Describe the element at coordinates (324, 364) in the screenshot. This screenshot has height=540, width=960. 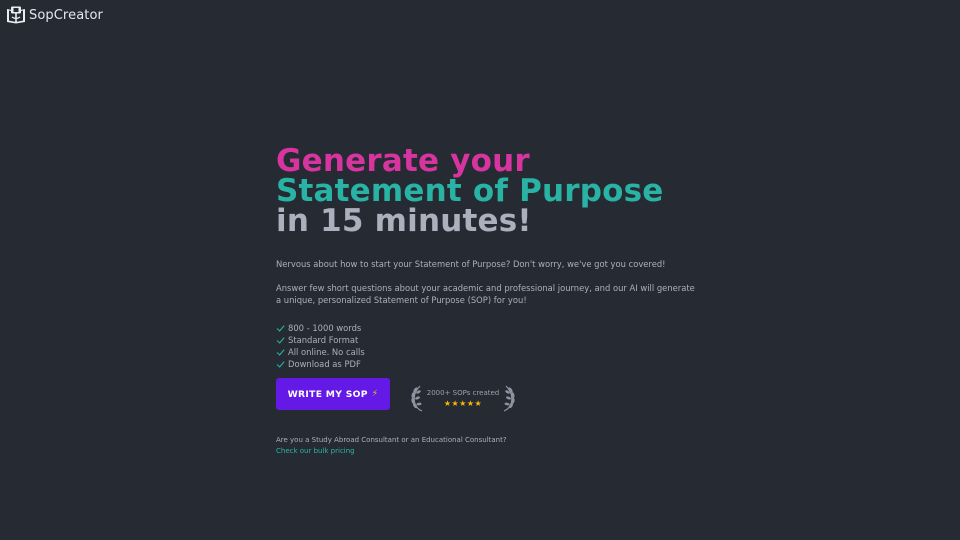
I see `feature-label: Download as PDF` at that location.